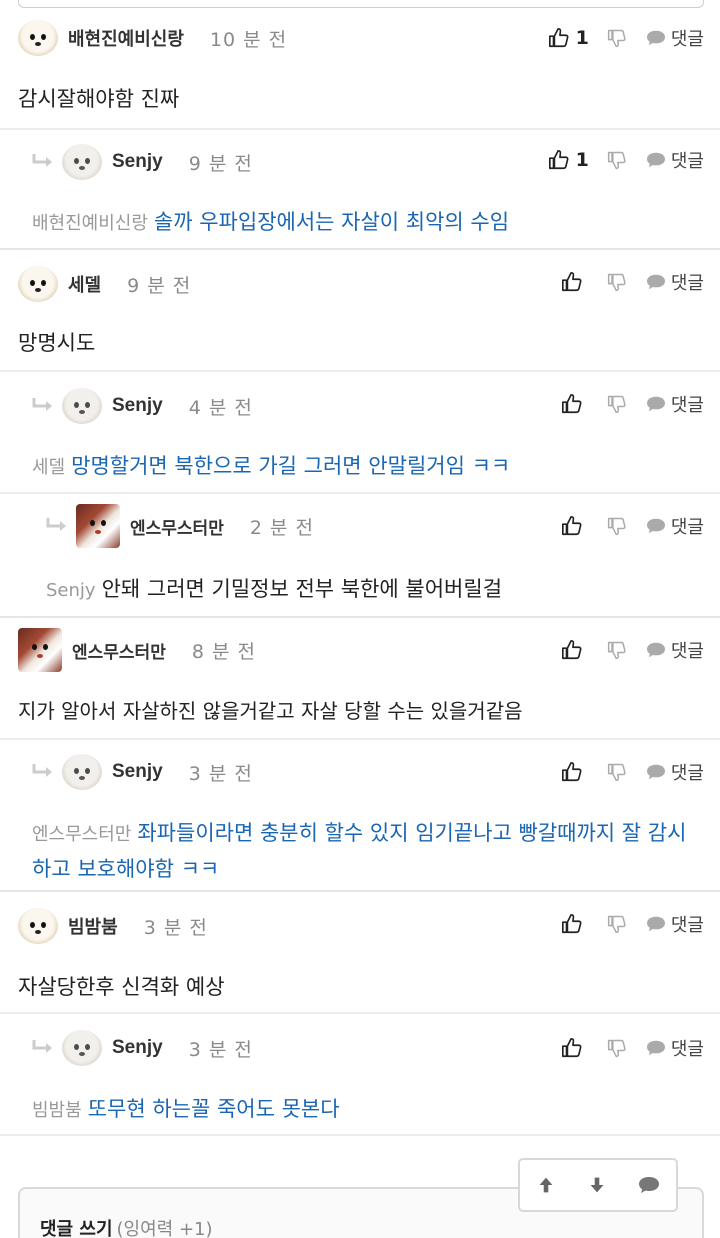 The width and height of the screenshot is (720, 1238). What do you see at coordinates (213, 1109) in the screenshot?
I see `comment-text: 또무현 하는꼴 죽어도 못본다` at bounding box center [213, 1109].